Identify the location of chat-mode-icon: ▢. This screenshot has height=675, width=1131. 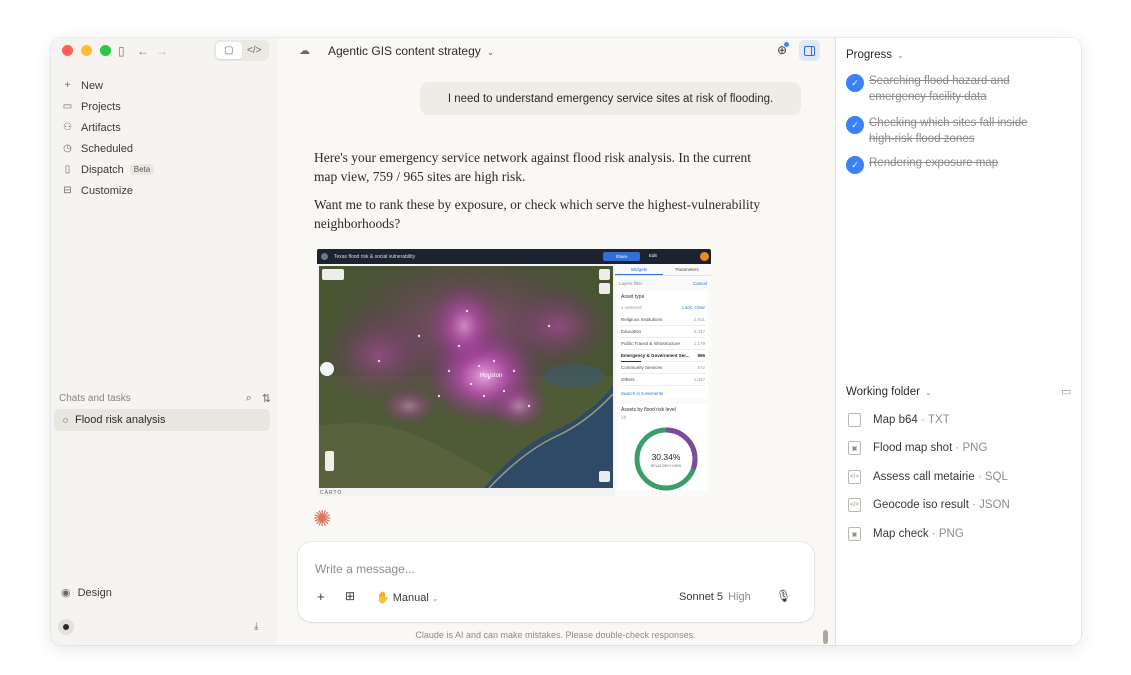
(229, 50).